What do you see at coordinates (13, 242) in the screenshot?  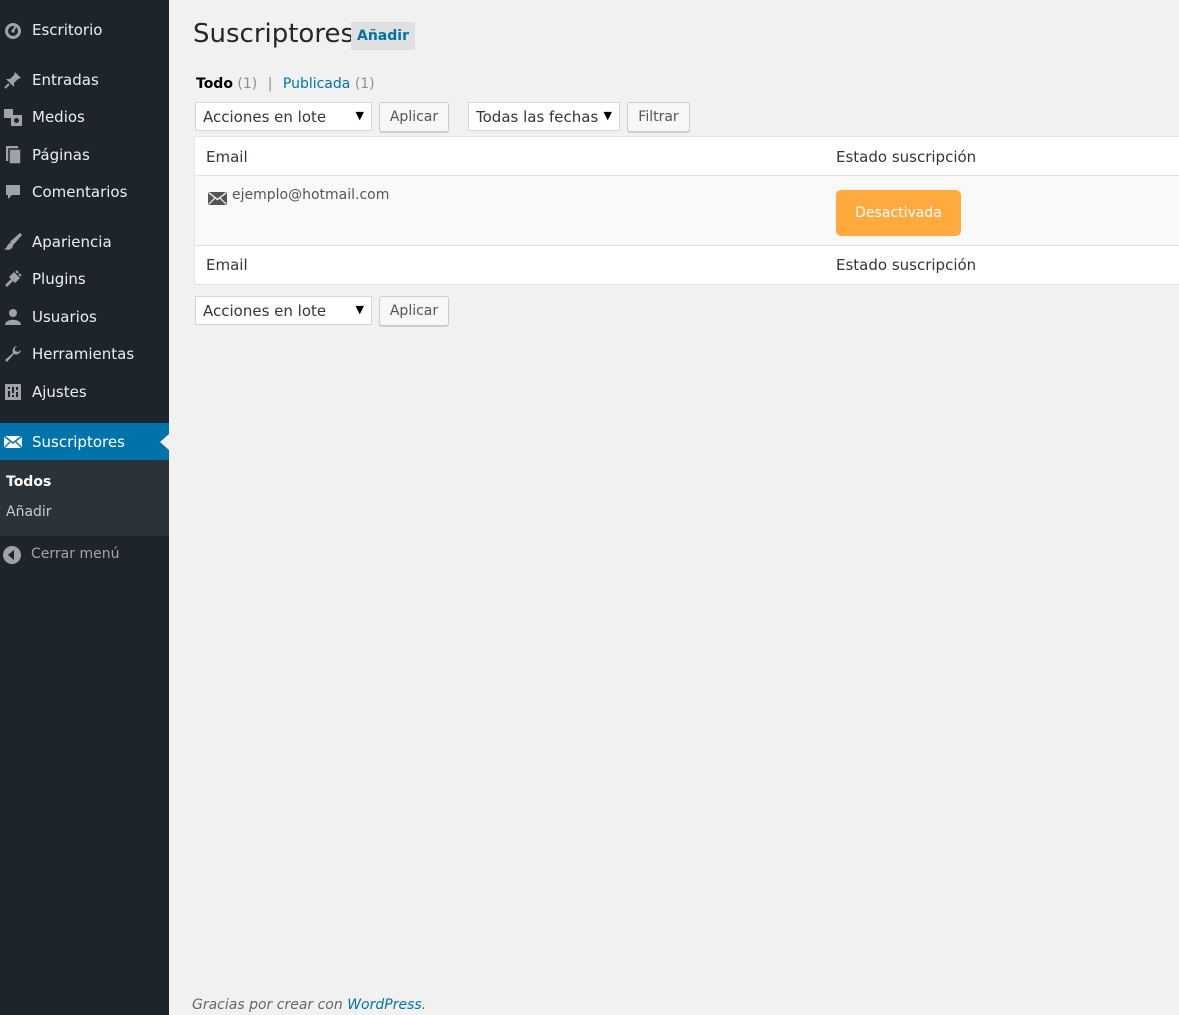 I see `brush-icon` at bounding box center [13, 242].